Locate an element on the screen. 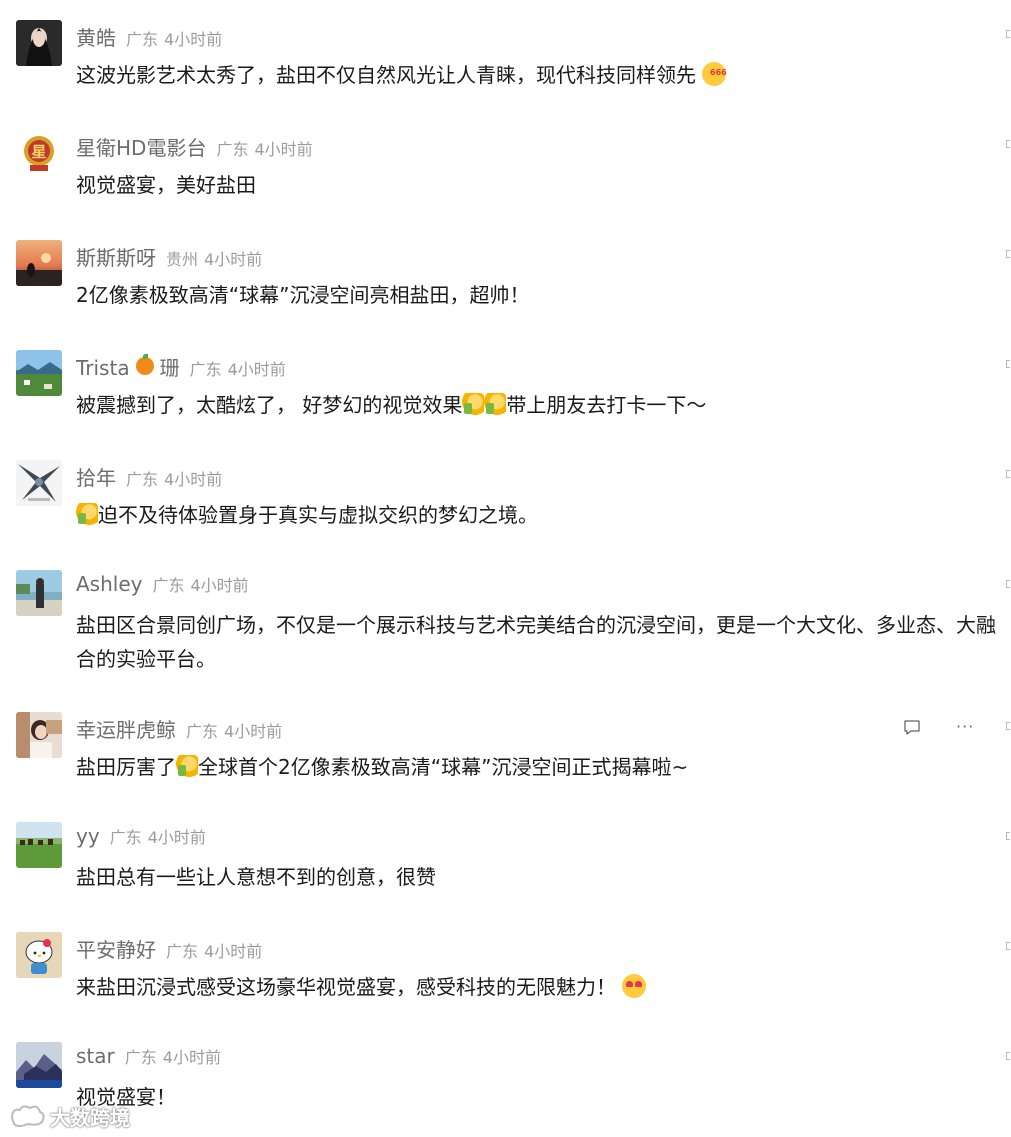 This screenshot has height=1137, width=1011. comment-meta: 拾年 广东 4小时前 is located at coordinates (149, 476).